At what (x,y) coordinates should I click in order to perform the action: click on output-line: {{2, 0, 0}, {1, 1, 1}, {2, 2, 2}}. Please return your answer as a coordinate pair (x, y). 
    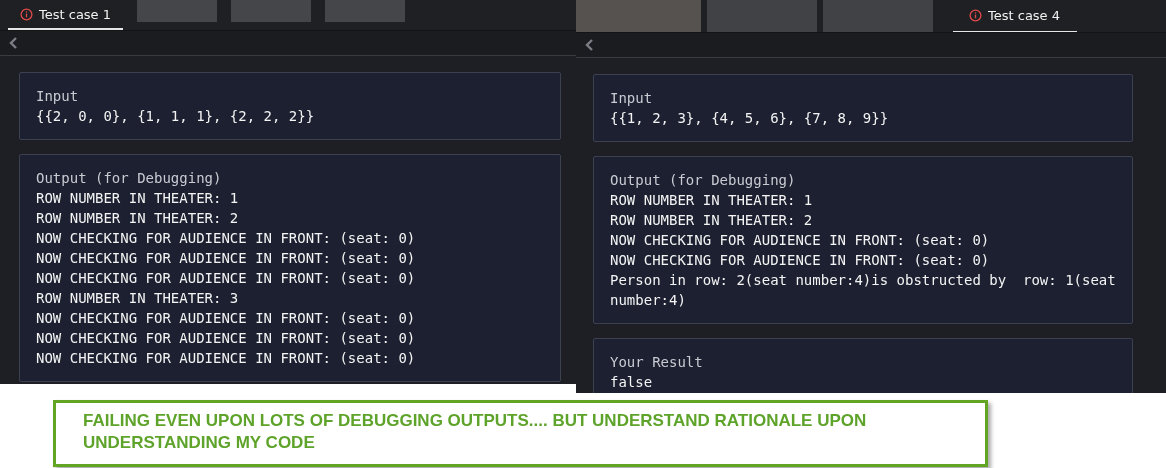
    Looking at the image, I should click on (176, 116).